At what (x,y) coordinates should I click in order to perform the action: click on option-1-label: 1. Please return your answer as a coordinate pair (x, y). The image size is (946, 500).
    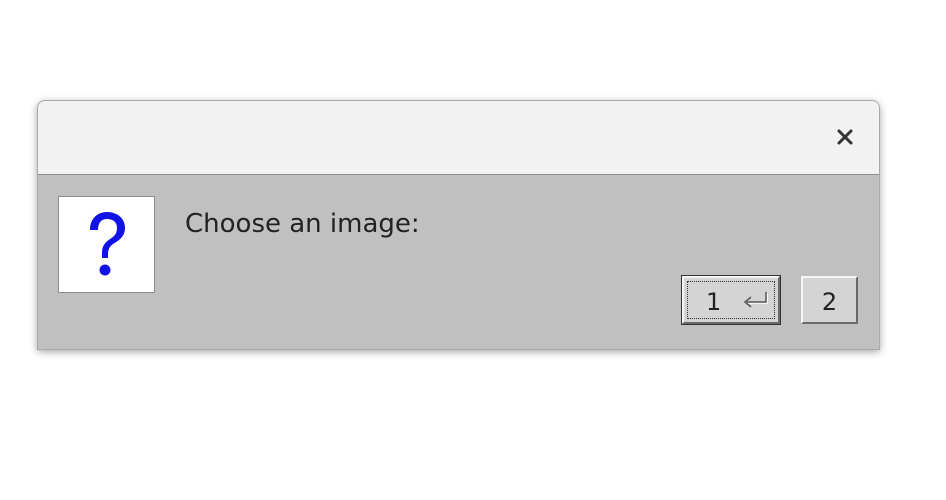
    Looking at the image, I should click on (714, 302).